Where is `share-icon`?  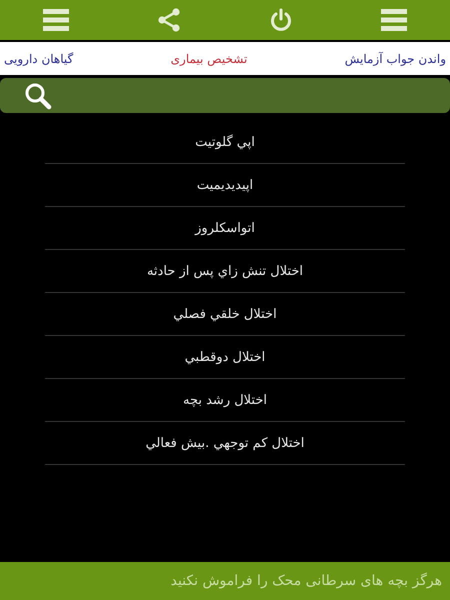
share-icon is located at coordinates (168, 20).